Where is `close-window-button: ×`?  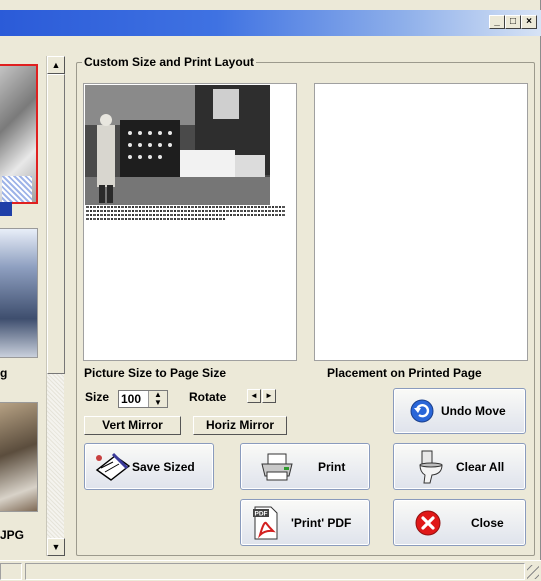 close-window-button: × is located at coordinates (529, 22).